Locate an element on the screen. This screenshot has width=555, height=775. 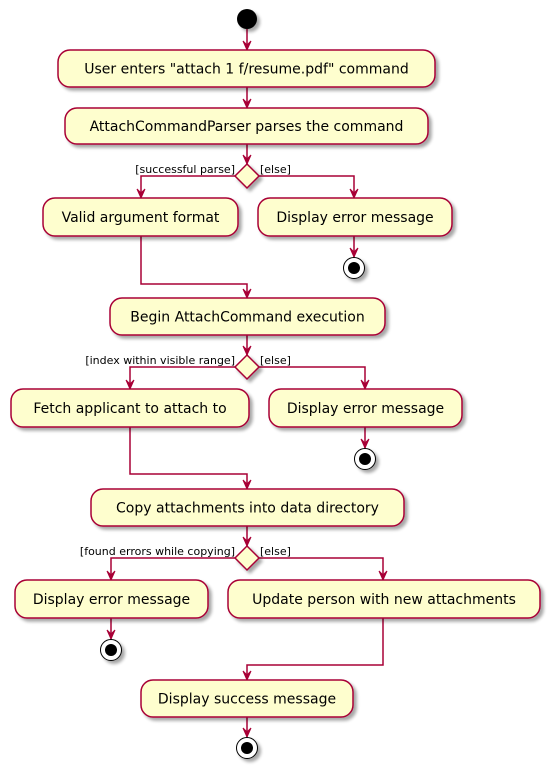
activity-a9: Display error message is located at coordinates (111, 599).